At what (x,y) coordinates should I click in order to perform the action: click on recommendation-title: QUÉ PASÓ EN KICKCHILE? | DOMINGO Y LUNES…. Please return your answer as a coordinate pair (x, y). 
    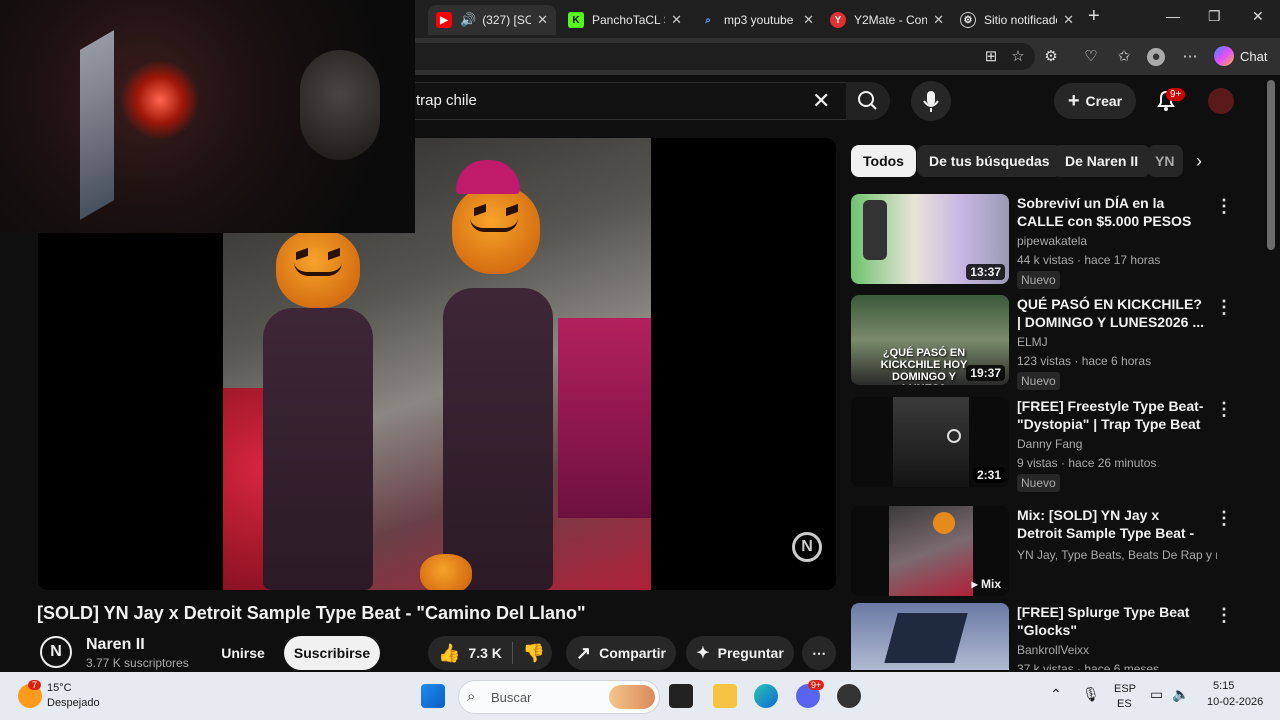
    Looking at the image, I should click on (1112, 313).